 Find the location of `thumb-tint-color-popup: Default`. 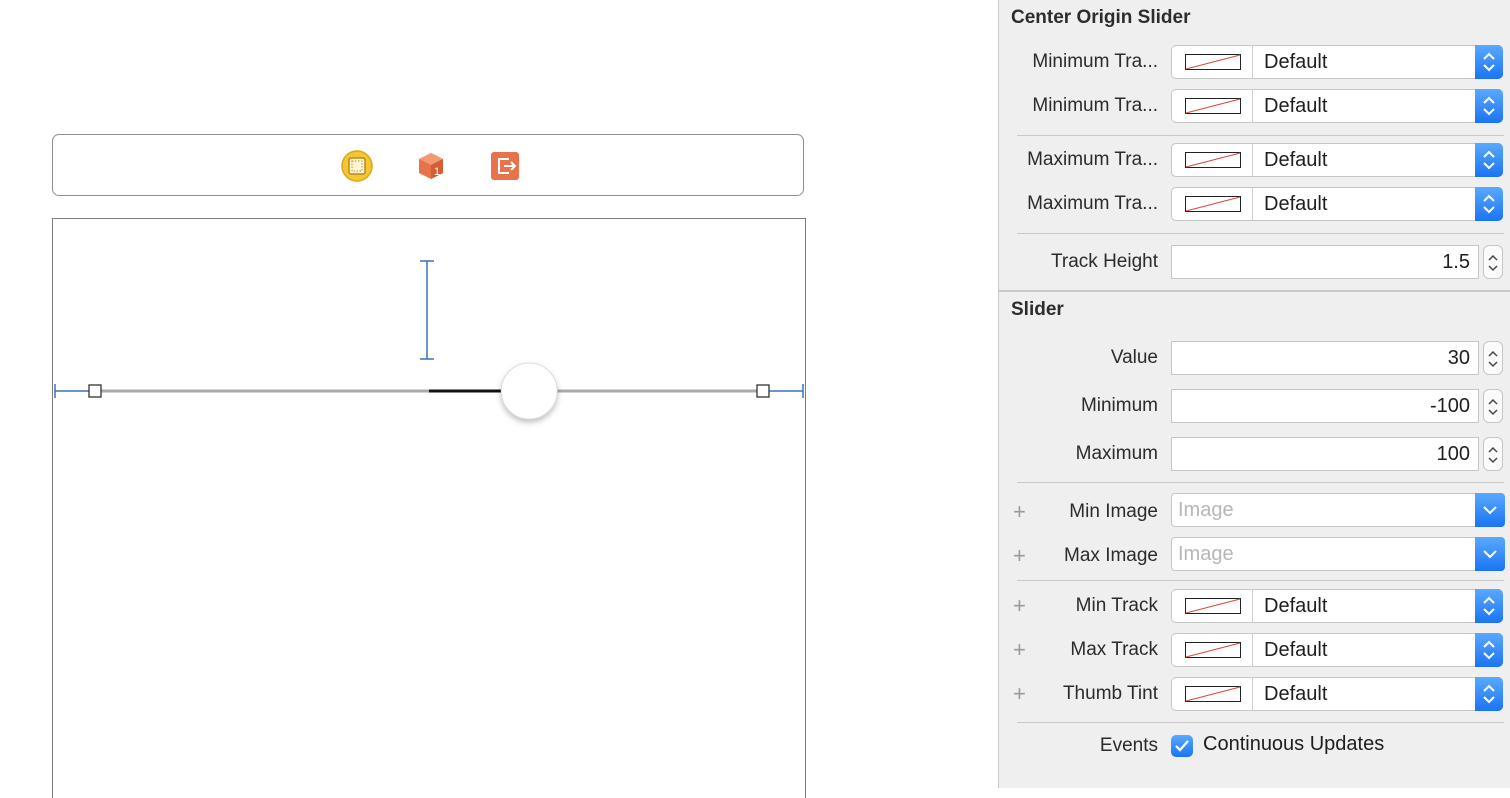

thumb-tint-color-popup: Default is located at coordinates (1337, 694).